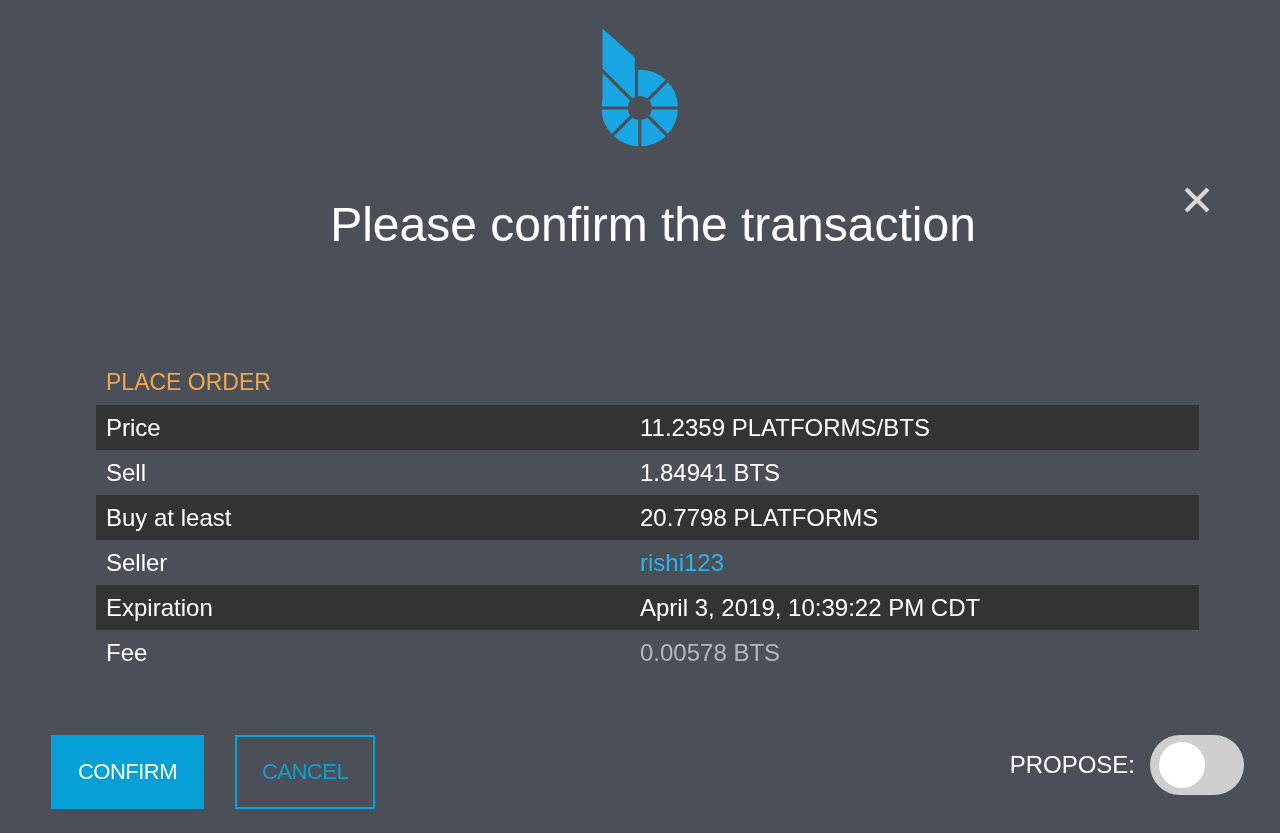 This screenshot has height=833, width=1280. I want to click on close-button, so click(1197, 200).